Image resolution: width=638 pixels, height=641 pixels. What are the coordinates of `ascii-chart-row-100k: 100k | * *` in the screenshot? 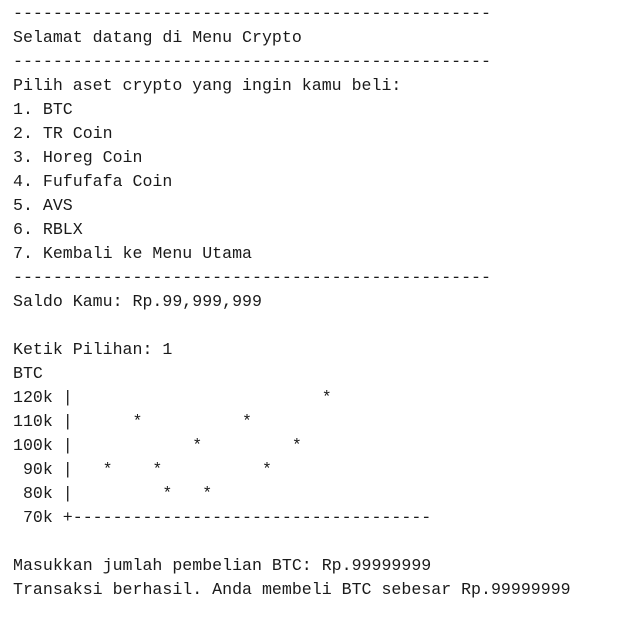 It's located at (157, 445).